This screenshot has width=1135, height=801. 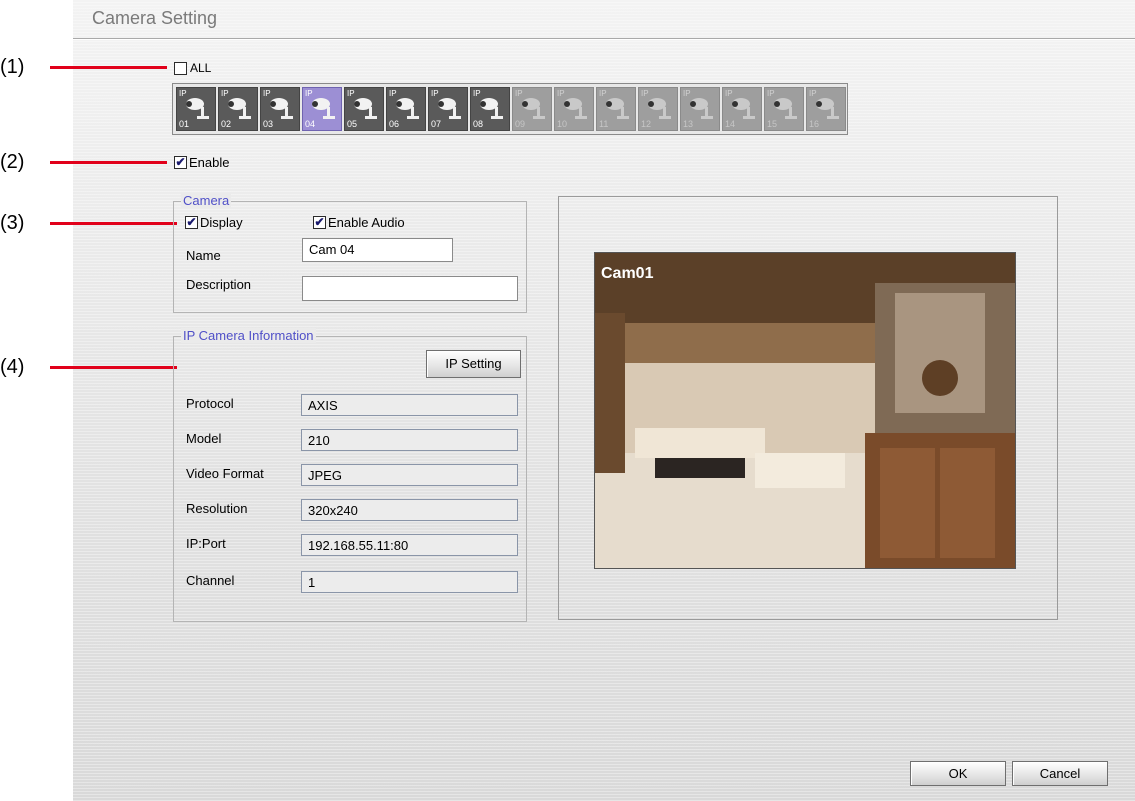 What do you see at coordinates (248, 335) in the screenshot?
I see `ip-camera-group-title: IP Camera Information` at bounding box center [248, 335].